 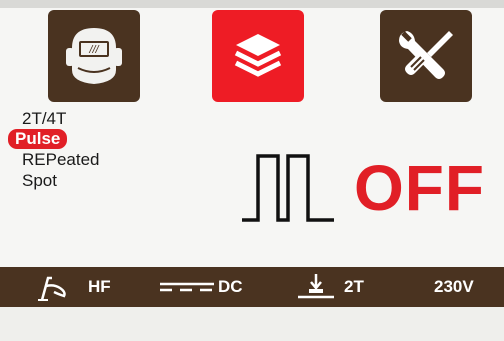 I want to click on trigger-label: 2T, so click(x=354, y=286).